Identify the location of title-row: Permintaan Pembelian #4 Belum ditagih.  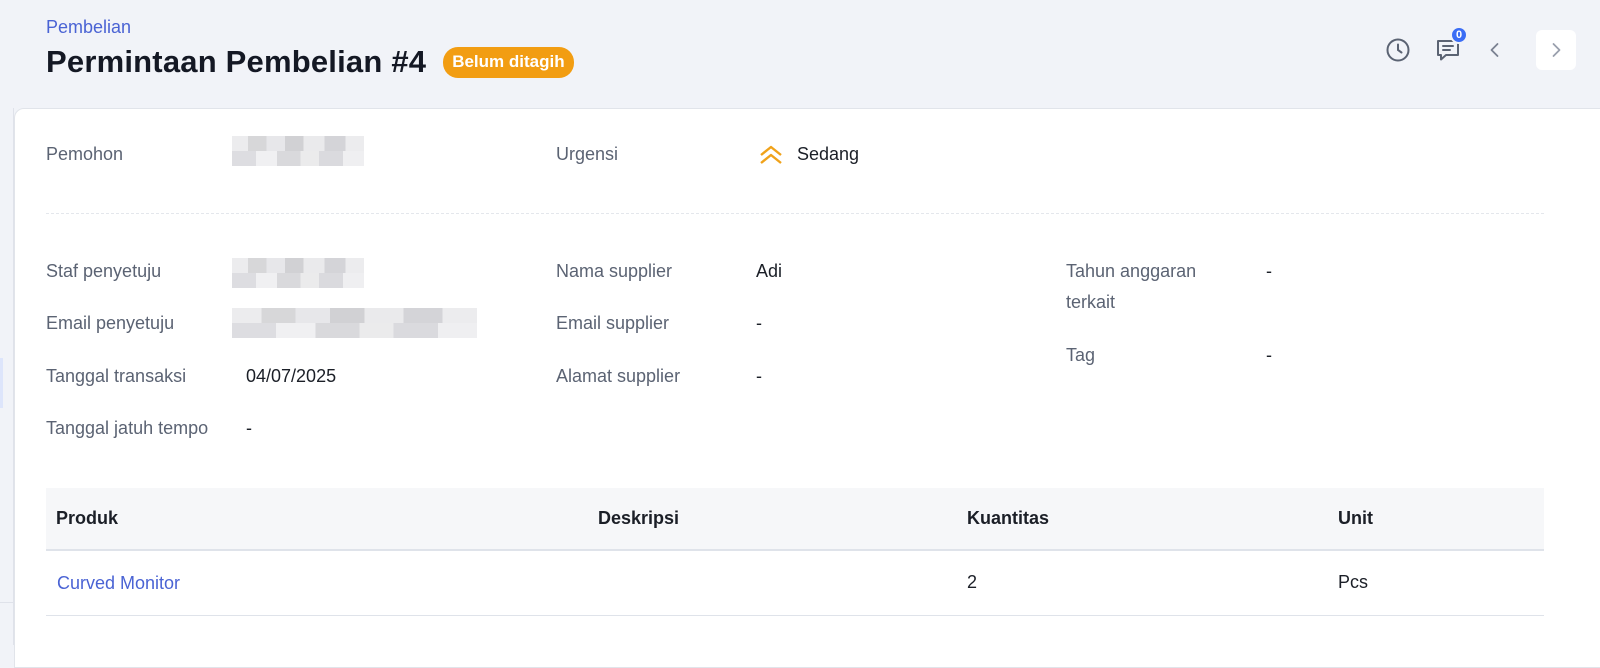
(310, 62).